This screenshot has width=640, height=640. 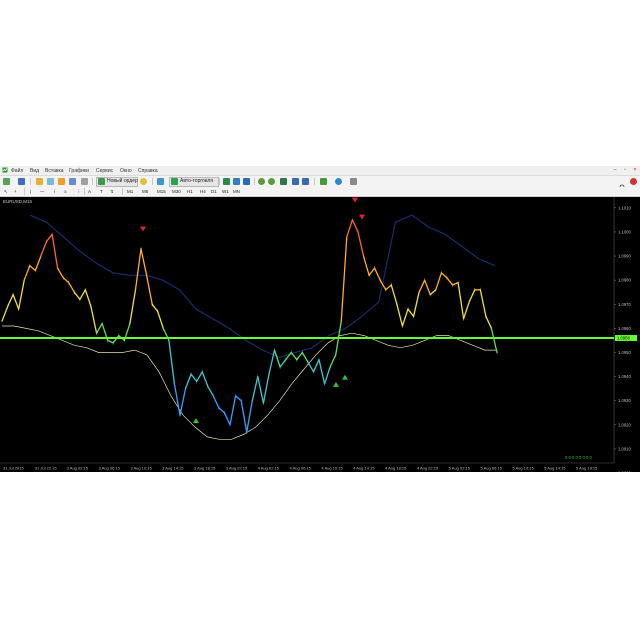 I want to click on timeframe-m5: M5, so click(x=145, y=191).